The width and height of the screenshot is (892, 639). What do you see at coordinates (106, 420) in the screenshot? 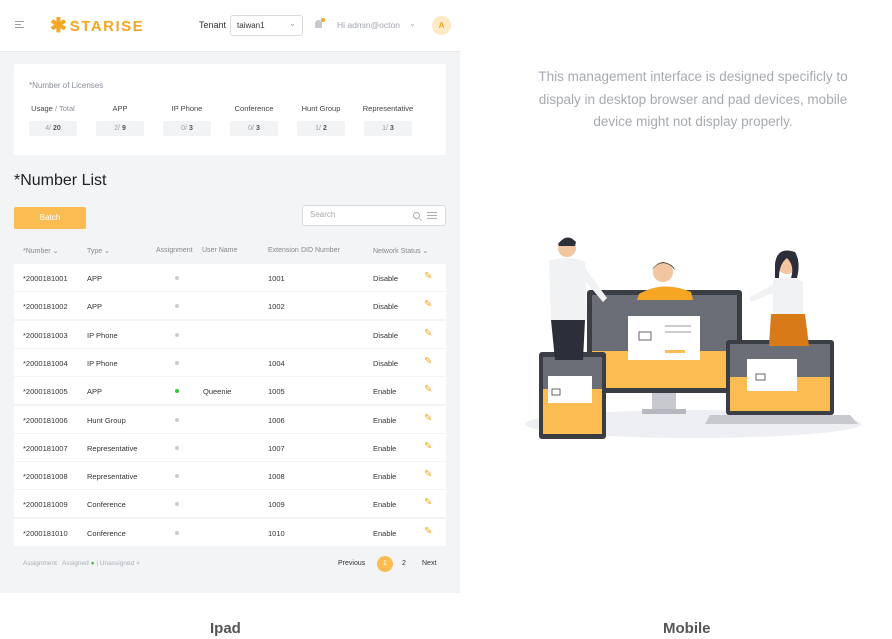
I see `cell-type: Hunt Group` at bounding box center [106, 420].